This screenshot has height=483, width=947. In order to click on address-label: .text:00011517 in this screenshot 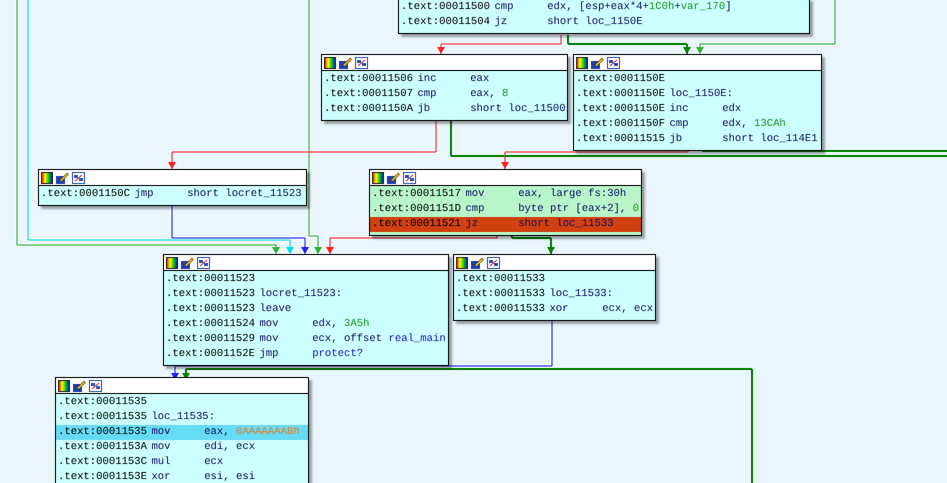, I will do `click(417, 194)`.